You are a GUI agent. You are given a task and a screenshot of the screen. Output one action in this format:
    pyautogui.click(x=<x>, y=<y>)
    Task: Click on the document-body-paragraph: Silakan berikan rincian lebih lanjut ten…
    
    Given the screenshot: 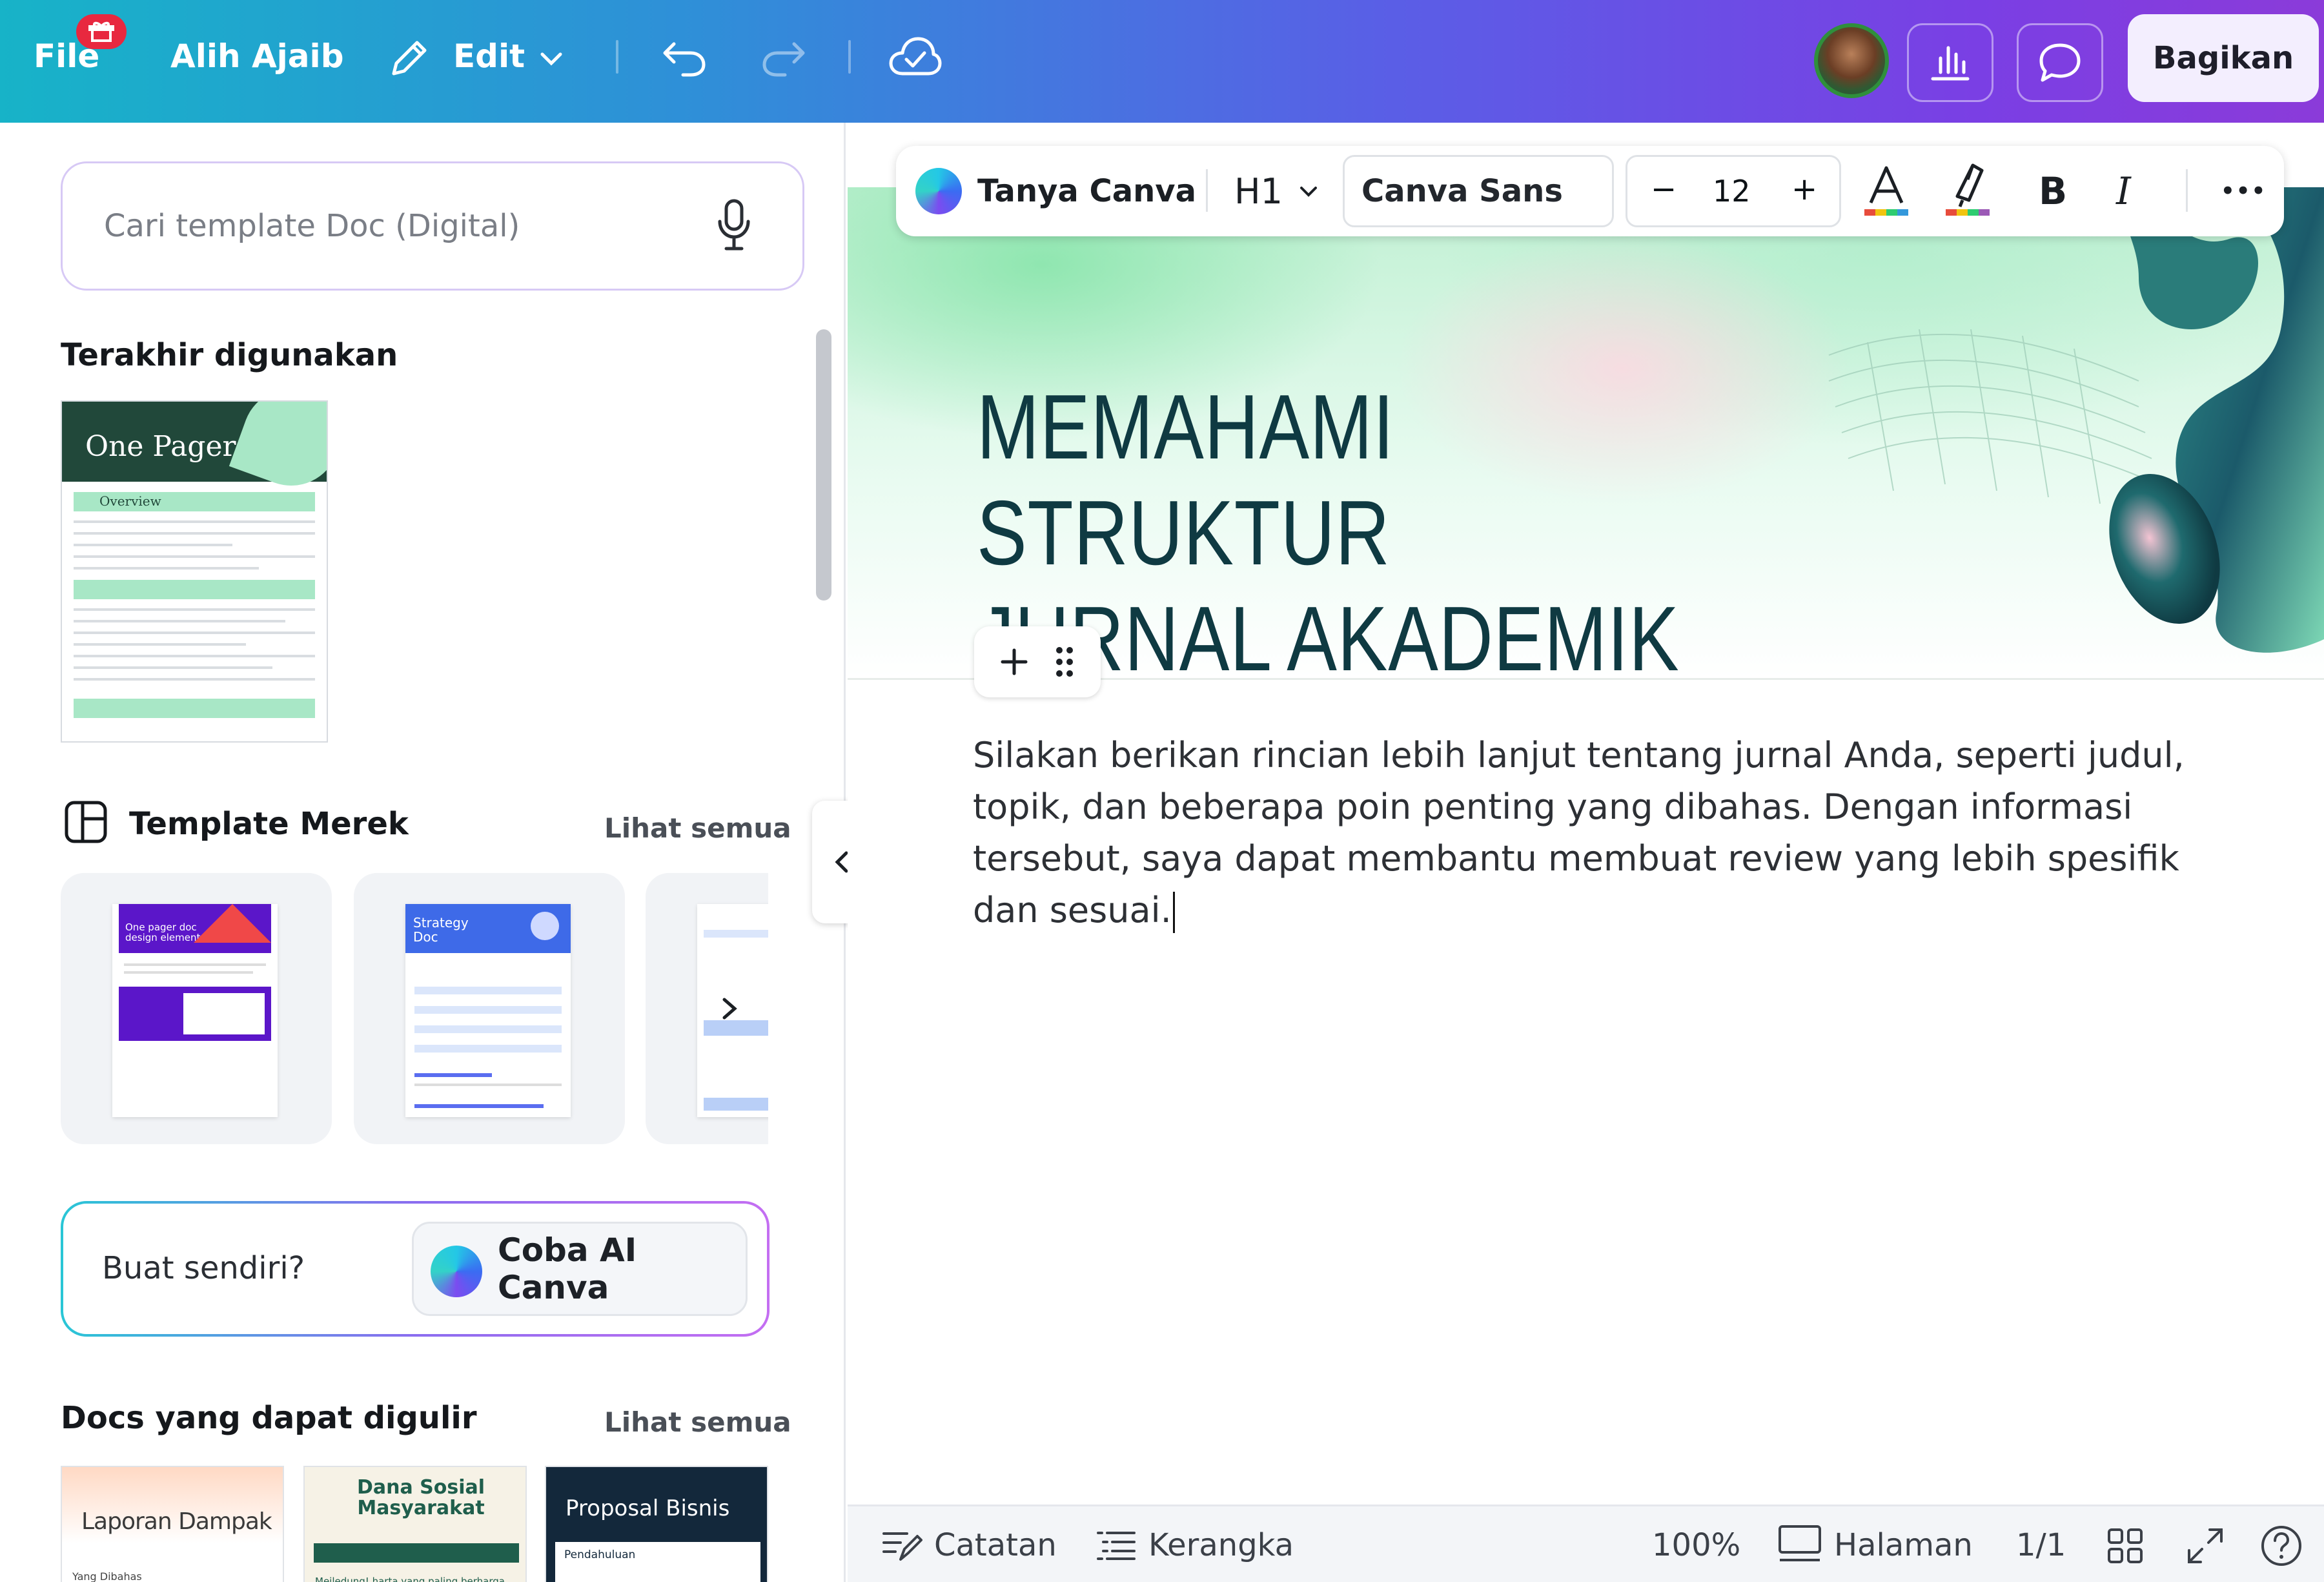 What is the action you would take?
    pyautogui.click(x=1592, y=833)
    